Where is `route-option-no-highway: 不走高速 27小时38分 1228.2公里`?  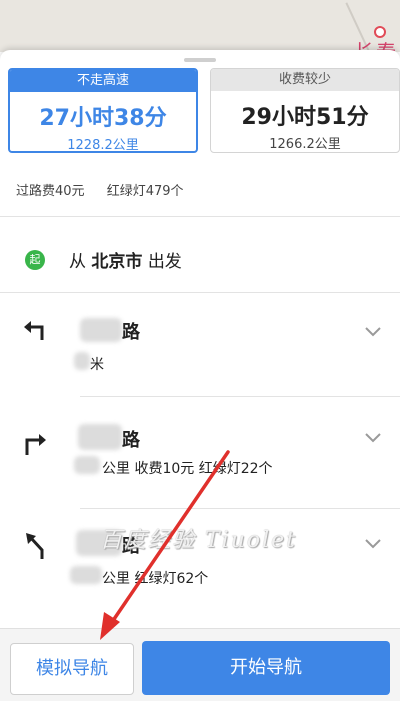
route-option-no-highway: 不走高速 27小时38分 1228.2公里 is located at coordinates (103, 110).